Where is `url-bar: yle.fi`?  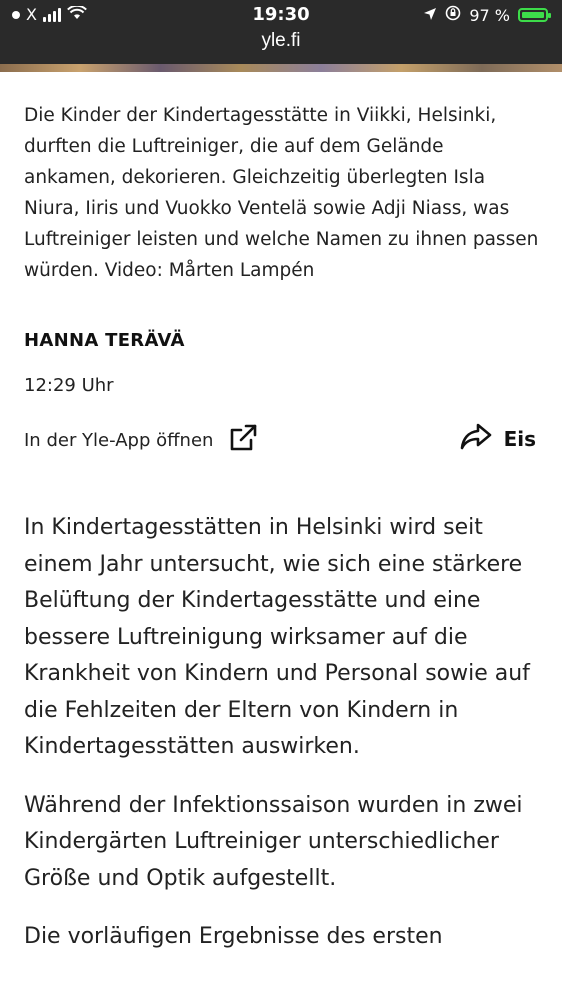
url-bar: yle.fi is located at coordinates (281, 41).